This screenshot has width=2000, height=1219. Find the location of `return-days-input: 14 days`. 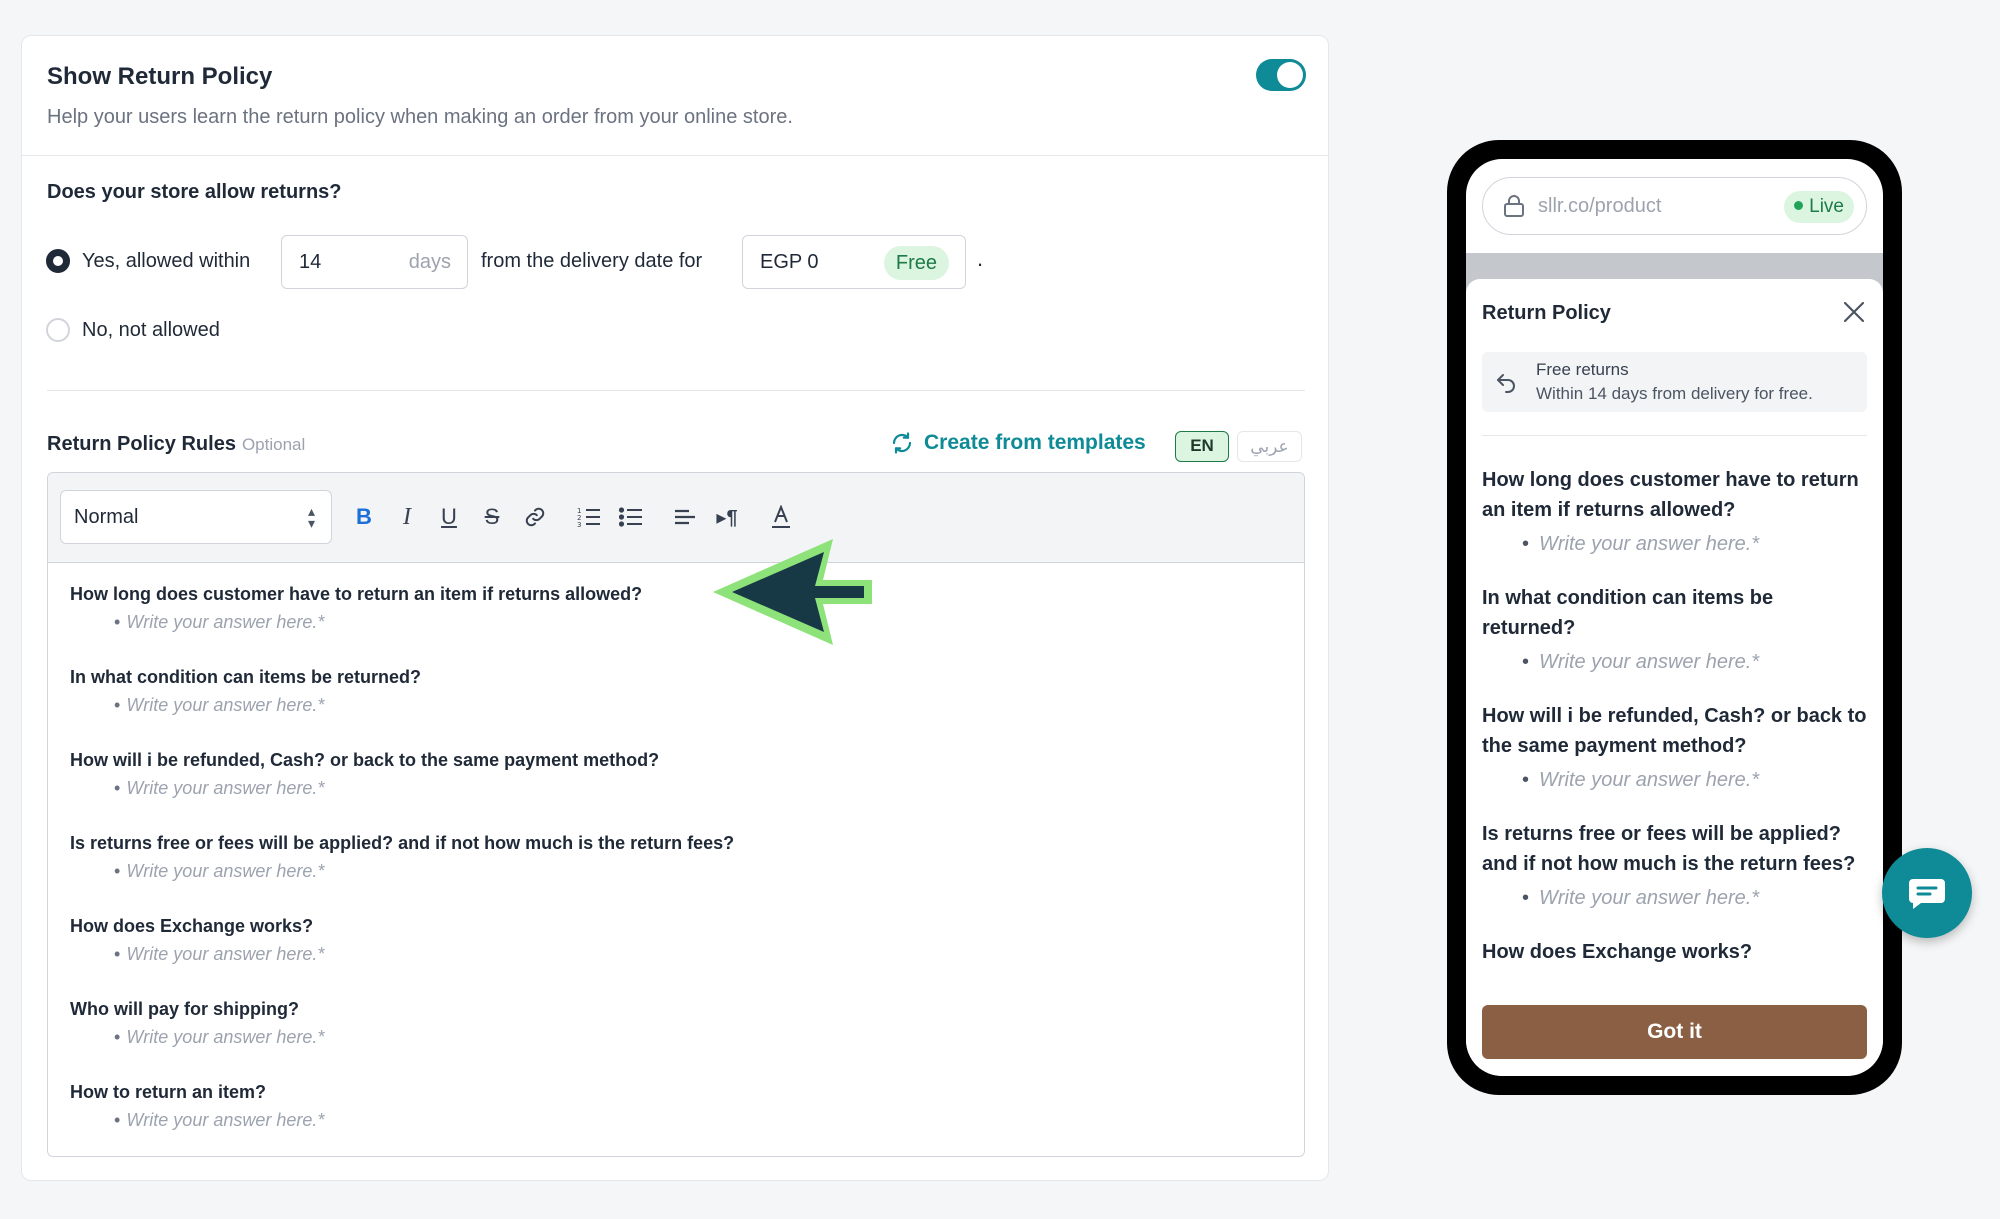

return-days-input: 14 days is located at coordinates (374, 262).